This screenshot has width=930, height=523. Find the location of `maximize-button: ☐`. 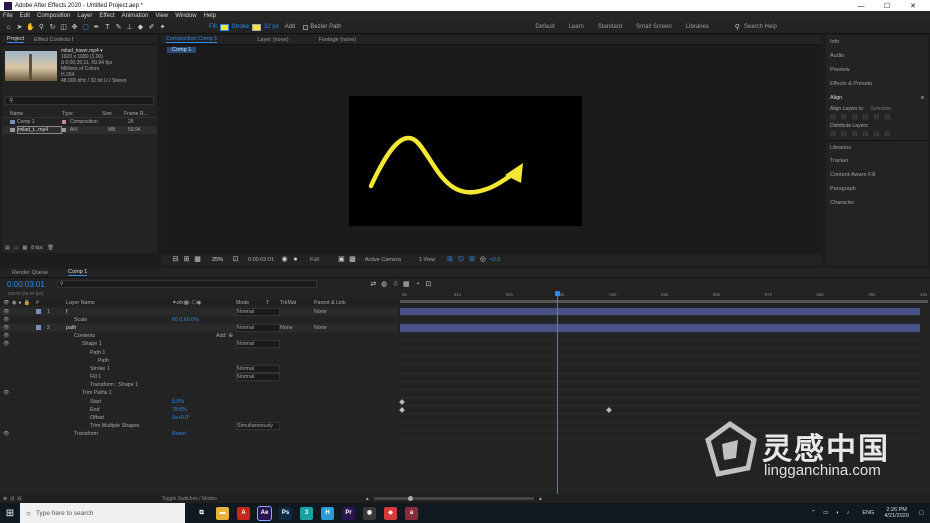

maximize-button: ☐ is located at coordinates (887, 6).